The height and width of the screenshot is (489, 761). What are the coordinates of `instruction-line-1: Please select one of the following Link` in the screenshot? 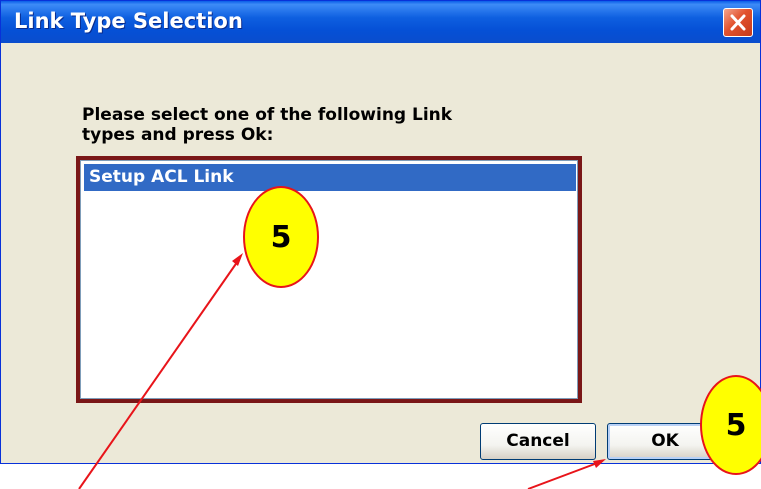 It's located at (267, 115).